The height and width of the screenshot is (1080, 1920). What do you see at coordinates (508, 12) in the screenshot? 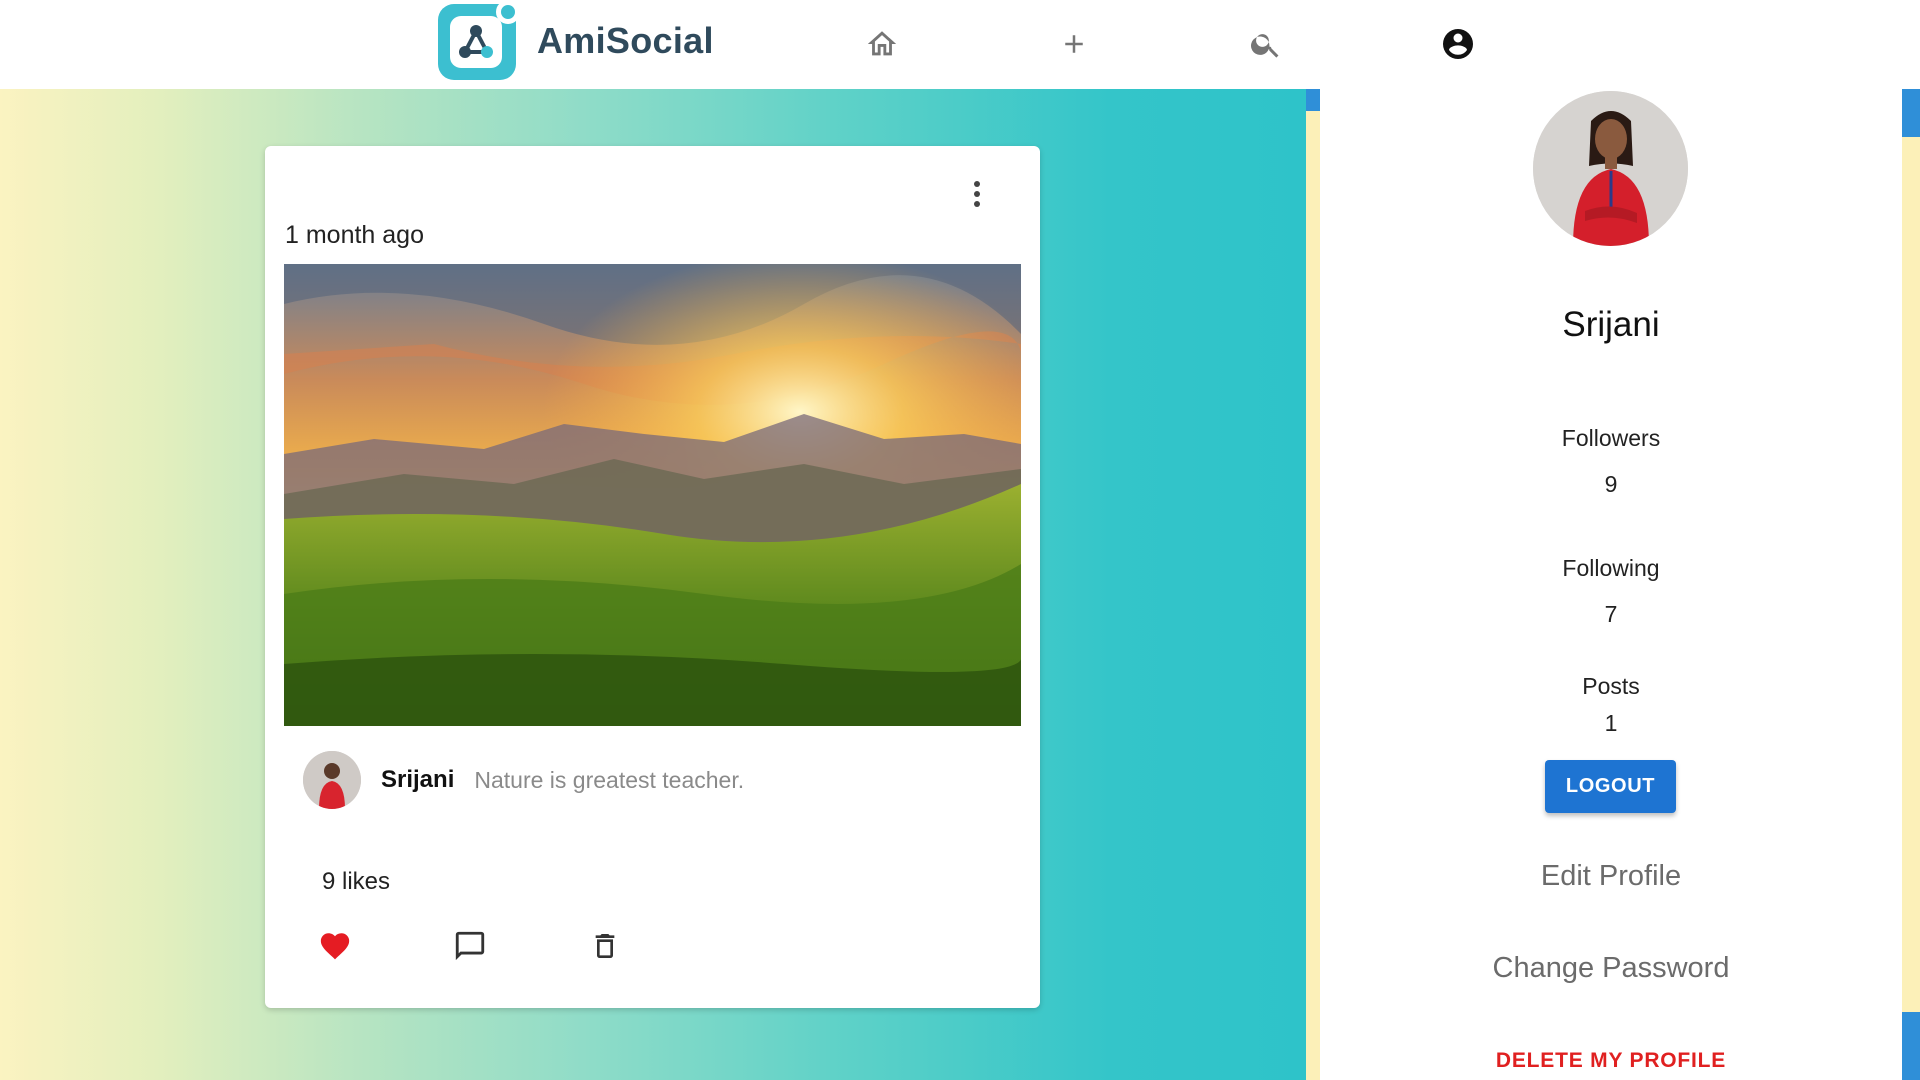
I see `logo-badge-dot` at bounding box center [508, 12].